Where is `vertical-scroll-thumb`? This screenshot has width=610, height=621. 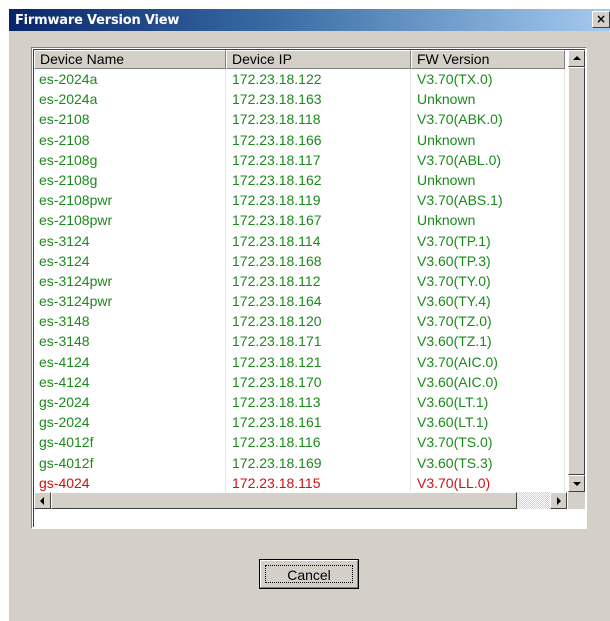 vertical-scroll-thumb is located at coordinates (576, 271).